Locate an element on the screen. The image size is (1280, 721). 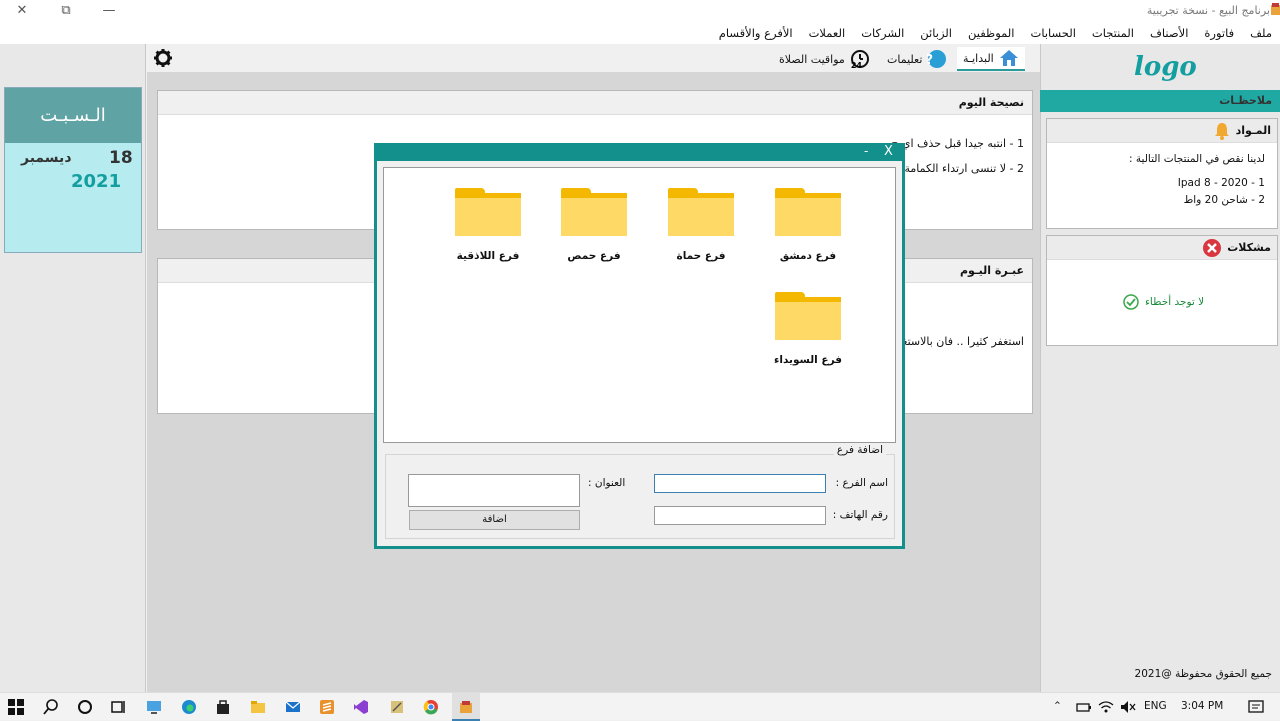
folder-damascus: فرع دمشق is located at coordinates (808, 225).